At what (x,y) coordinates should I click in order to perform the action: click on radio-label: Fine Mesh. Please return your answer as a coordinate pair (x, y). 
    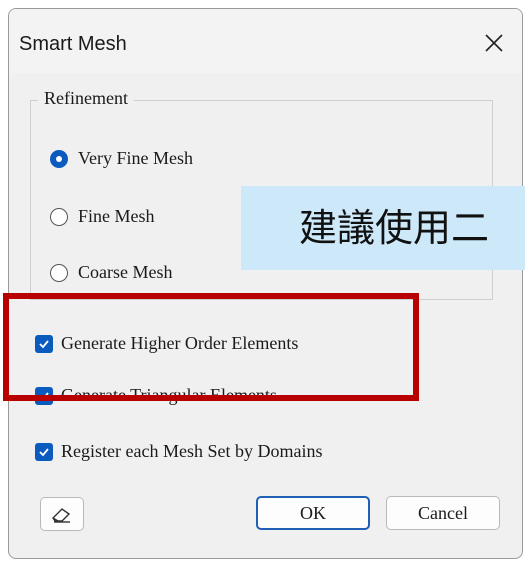
    Looking at the image, I should click on (116, 216).